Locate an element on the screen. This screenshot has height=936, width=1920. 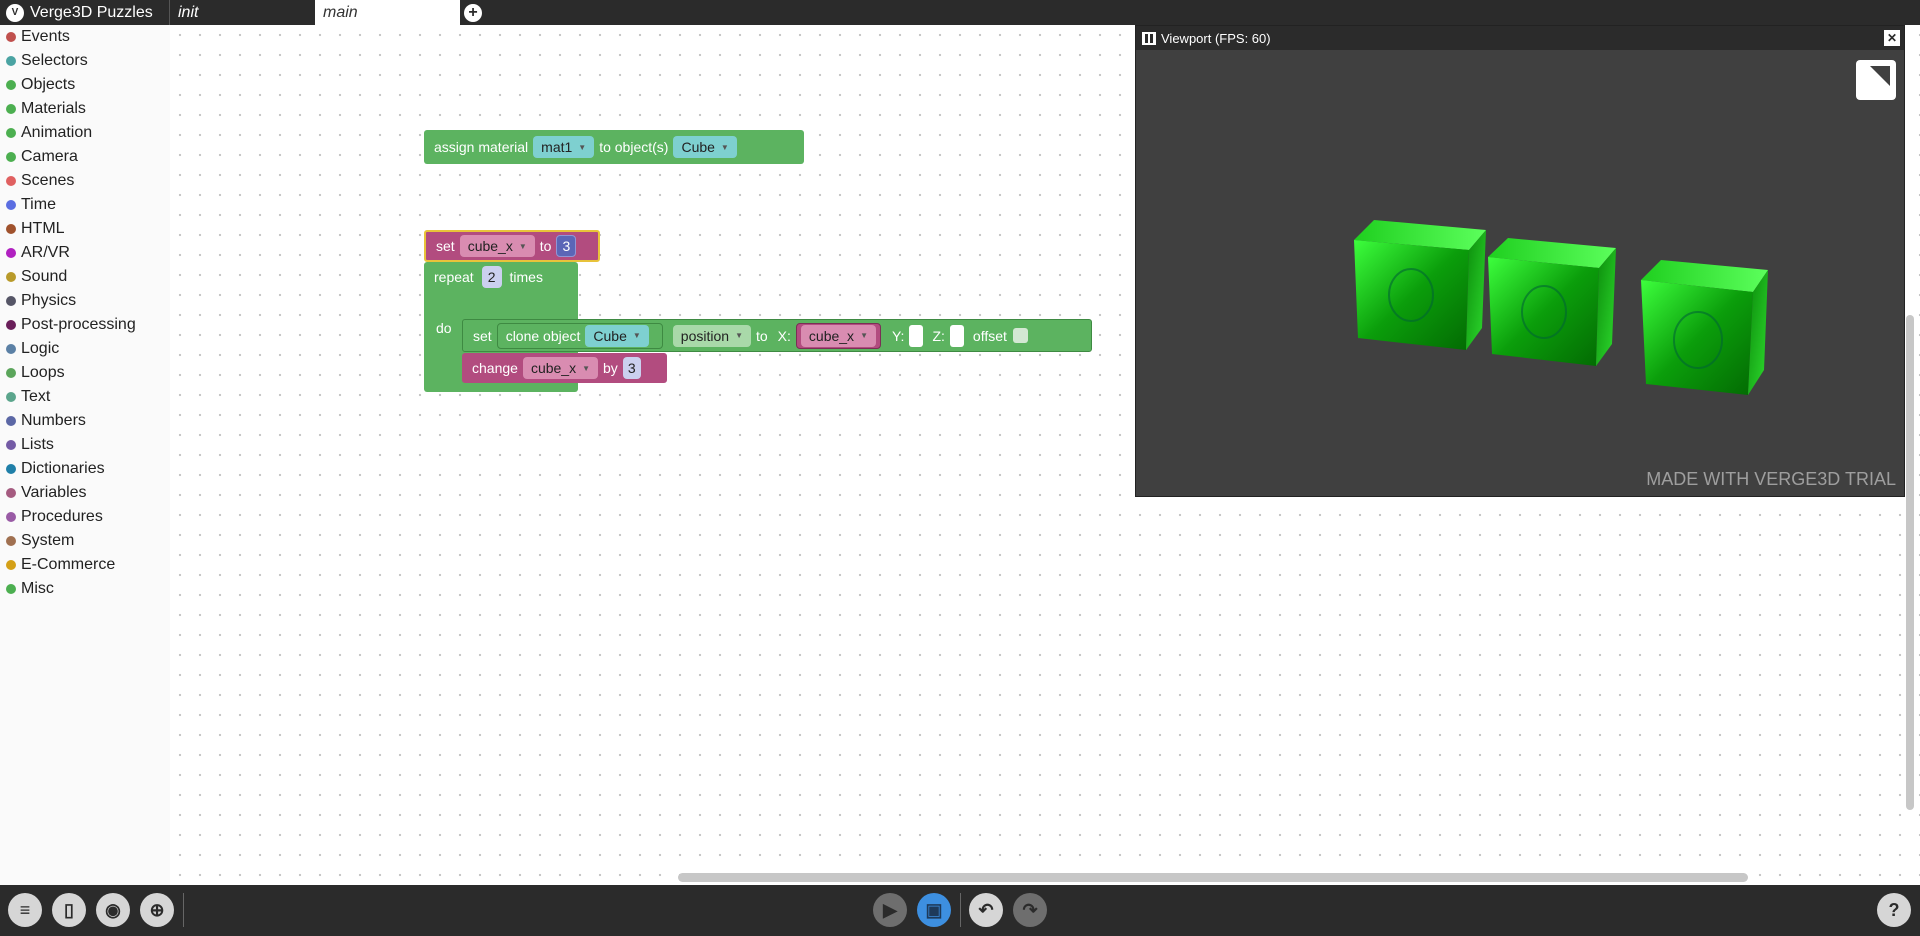
library-icon: ≡ is located at coordinates (25, 910).